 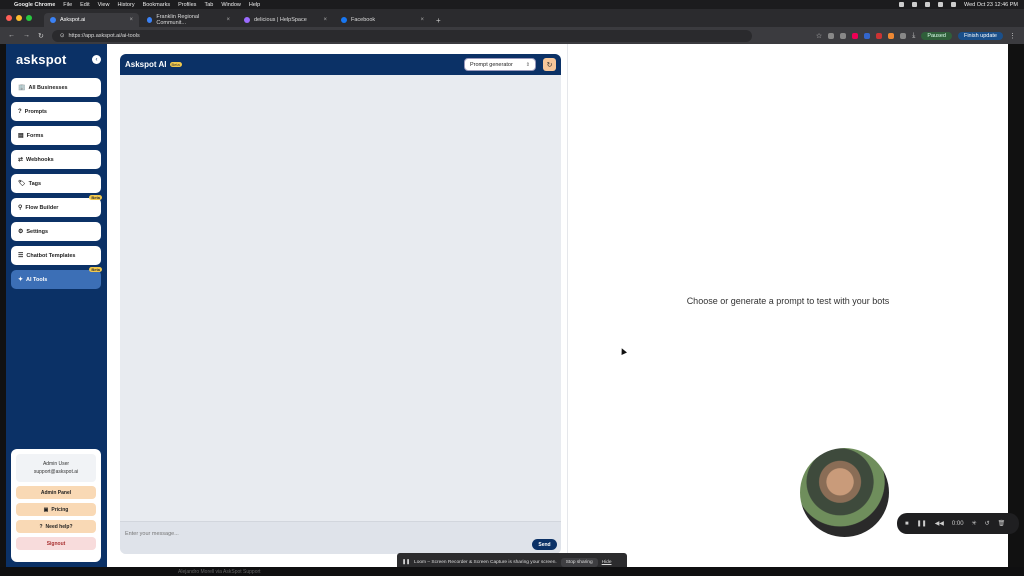 I want to click on signout-label: Signout, so click(x=56, y=543).